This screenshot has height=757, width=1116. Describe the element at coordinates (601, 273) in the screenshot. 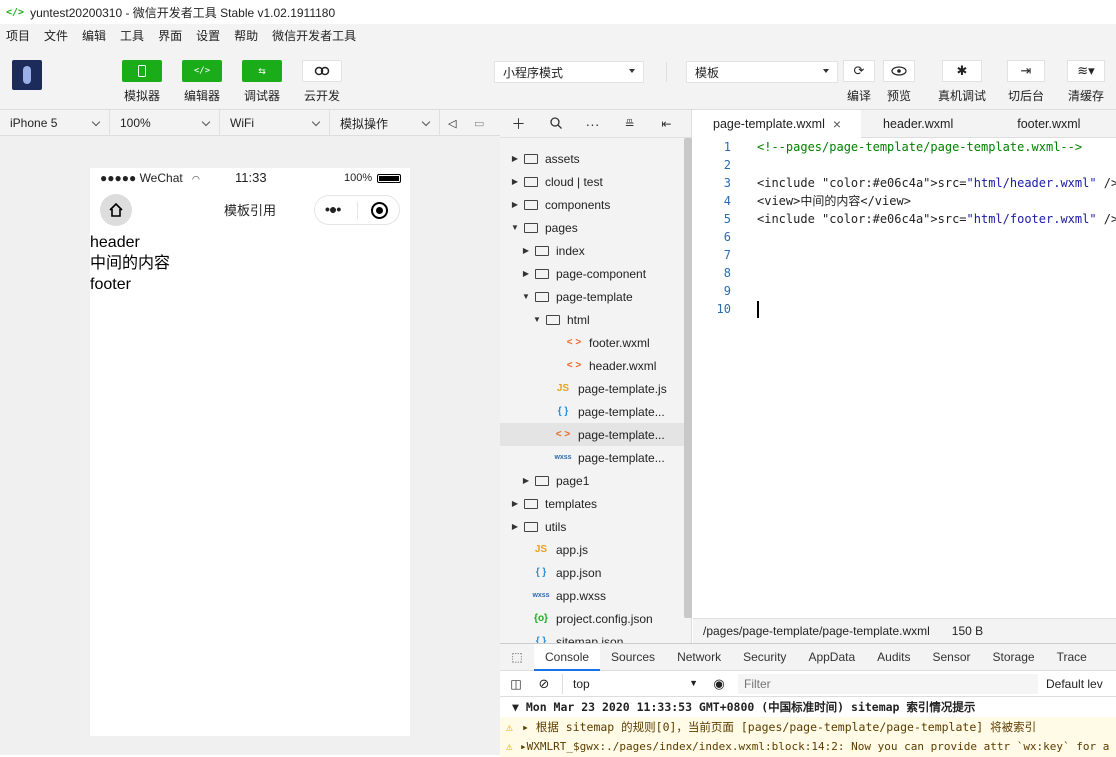

I see `tree-item-label: page-component` at that location.